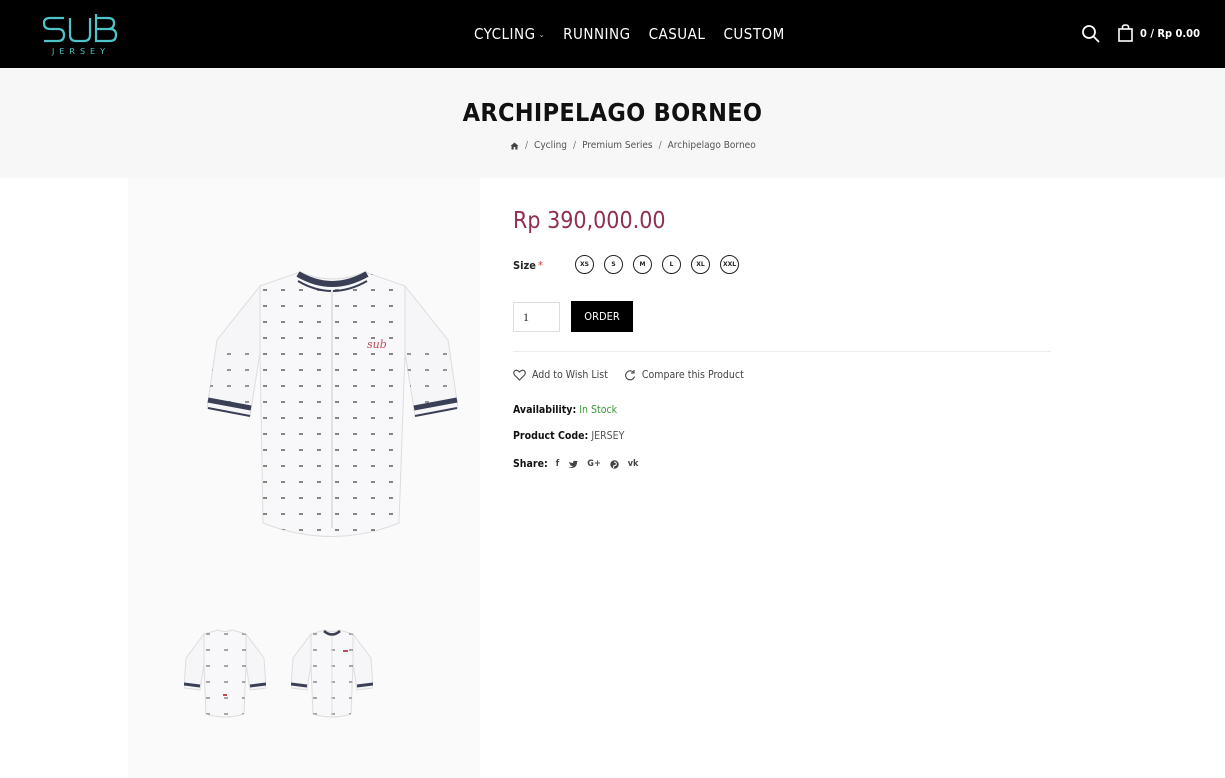 The height and width of the screenshot is (778, 1225). Describe the element at coordinates (524, 265) in the screenshot. I see `size-label-text: Size` at that location.